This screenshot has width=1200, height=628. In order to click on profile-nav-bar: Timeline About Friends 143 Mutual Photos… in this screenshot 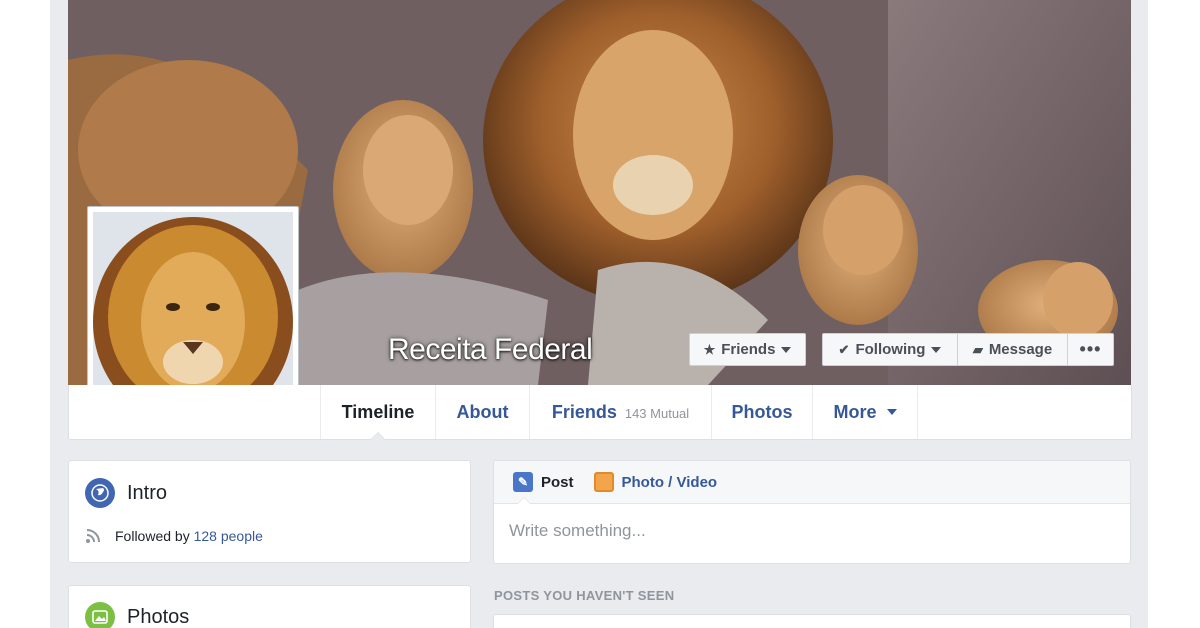, I will do `click(600, 412)`.